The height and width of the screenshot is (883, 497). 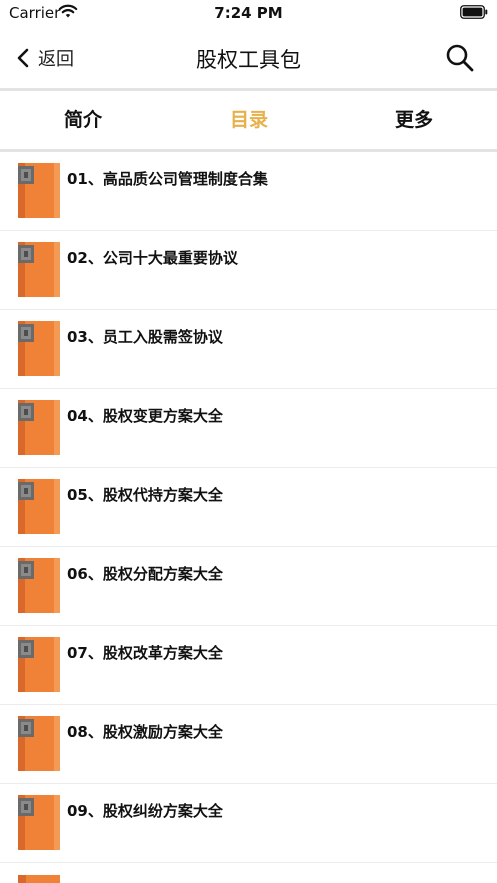 What do you see at coordinates (248, 270) in the screenshot?
I see `list-item: 02、公司十大最重要协议` at bounding box center [248, 270].